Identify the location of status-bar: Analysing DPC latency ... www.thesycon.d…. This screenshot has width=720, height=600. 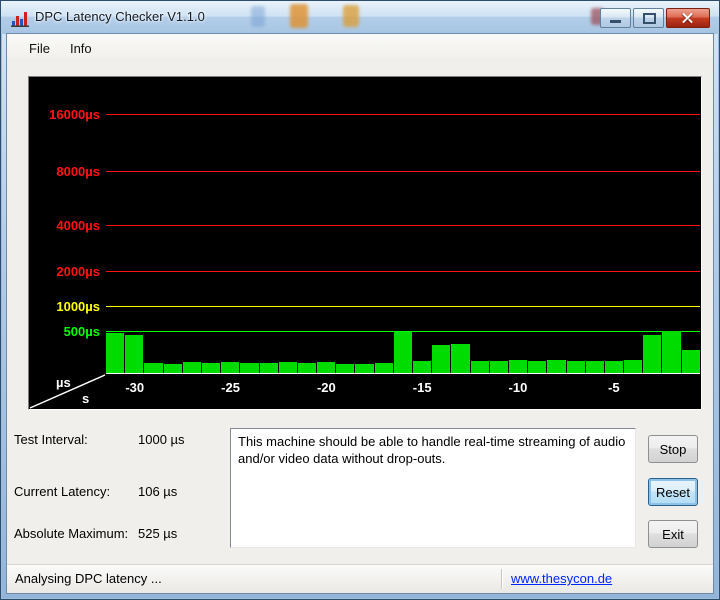
(360, 578).